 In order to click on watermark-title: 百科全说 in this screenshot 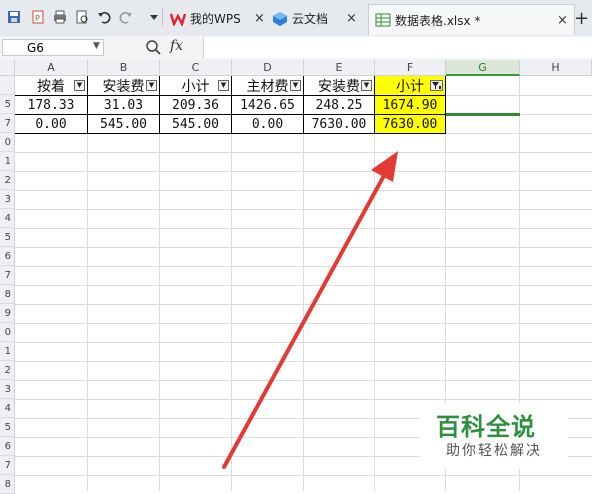, I will do `click(486, 427)`.